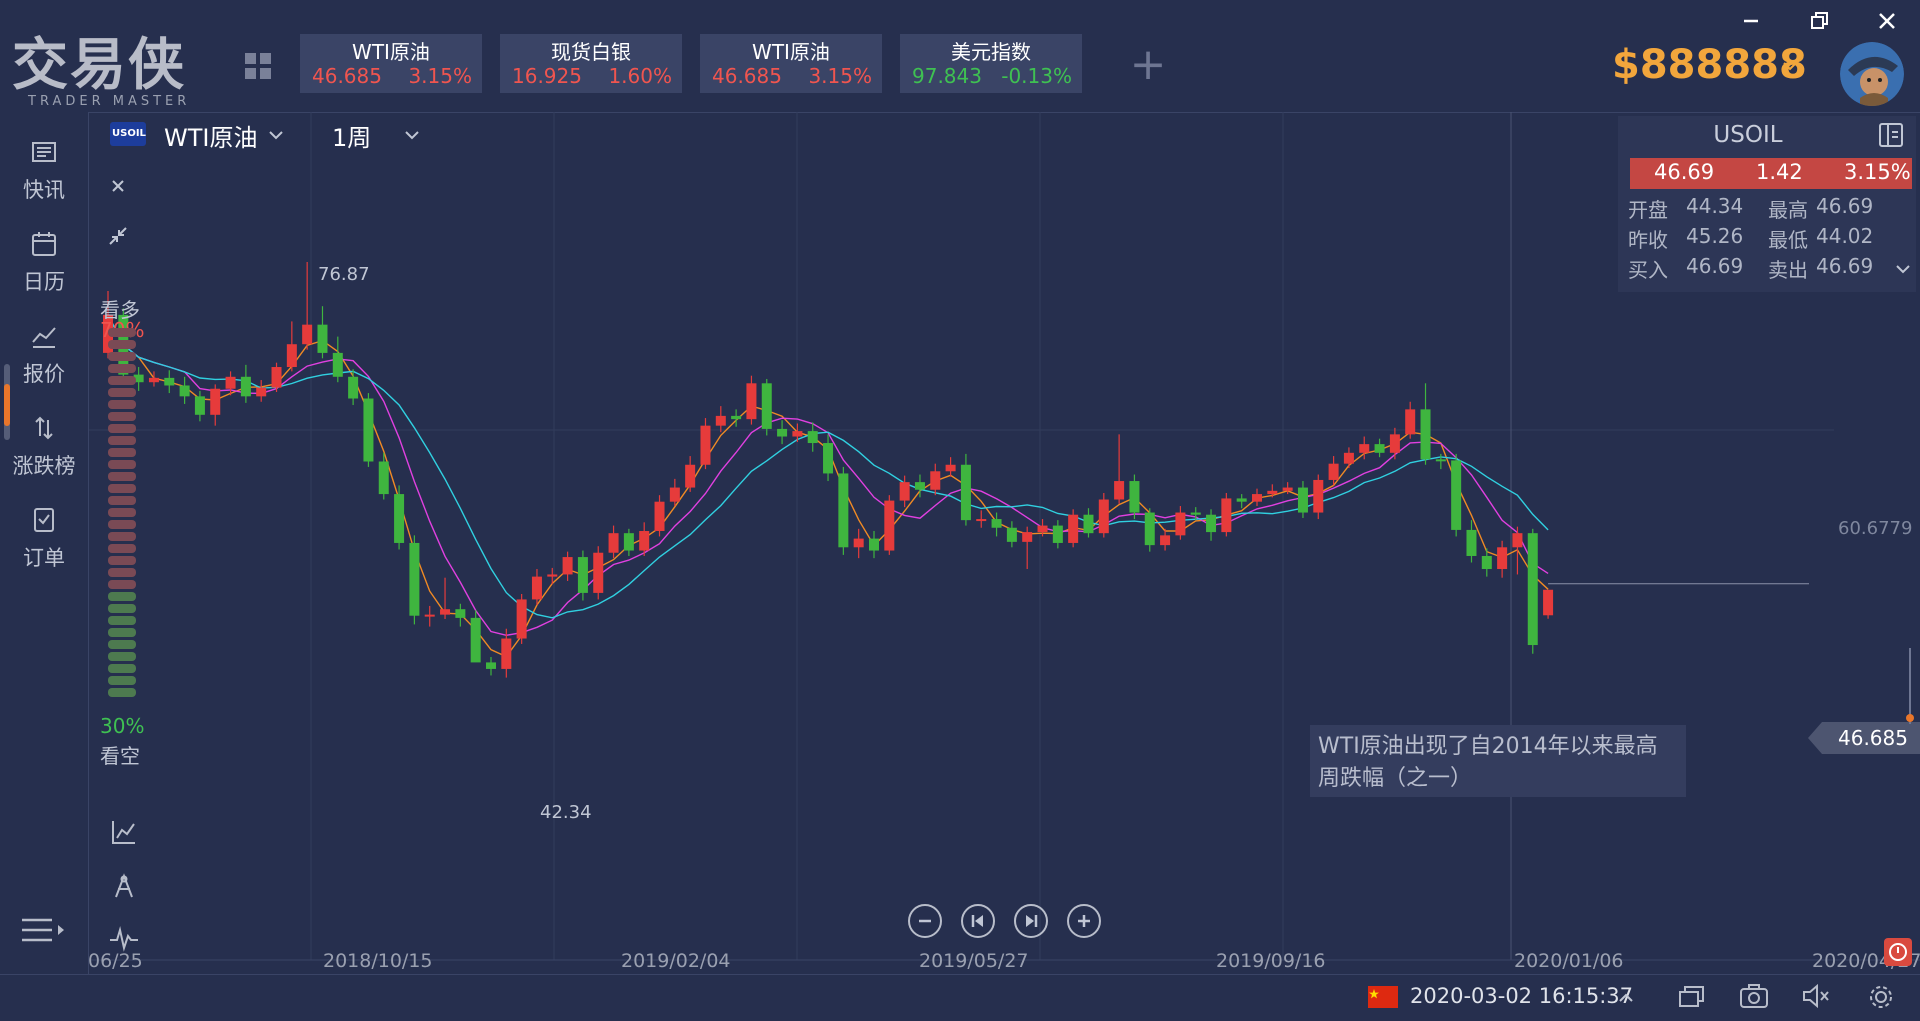 Image resolution: width=1920 pixels, height=1021 pixels. What do you see at coordinates (258, 66) in the screenshot?
I see `grid-menu-icon` at bounding box center [258, 66].